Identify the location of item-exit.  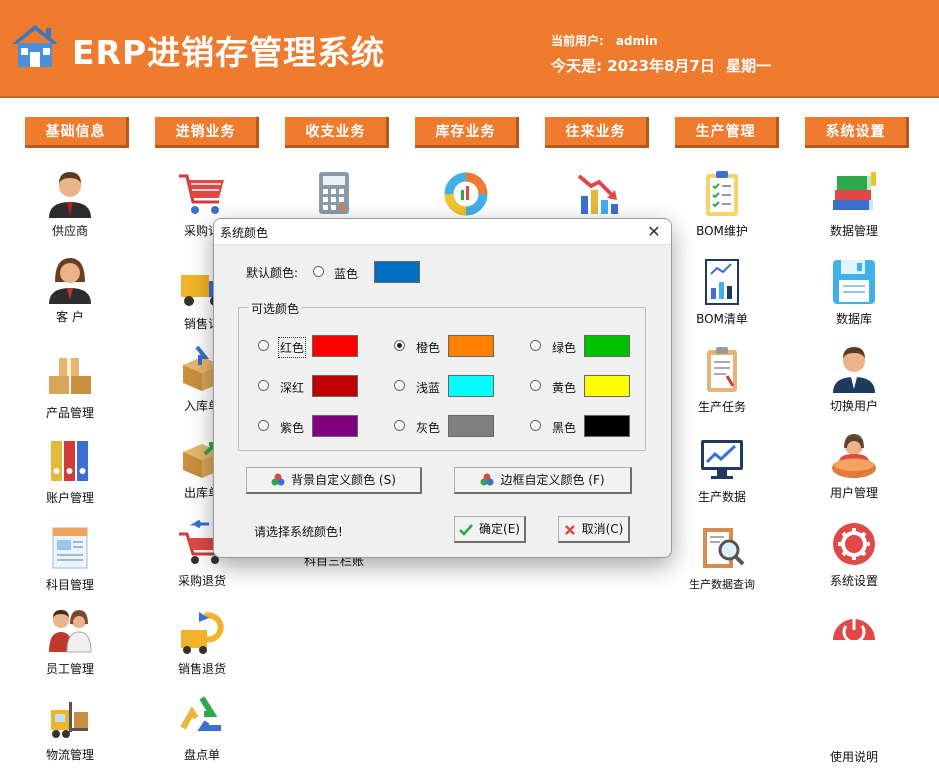
(854, 623).